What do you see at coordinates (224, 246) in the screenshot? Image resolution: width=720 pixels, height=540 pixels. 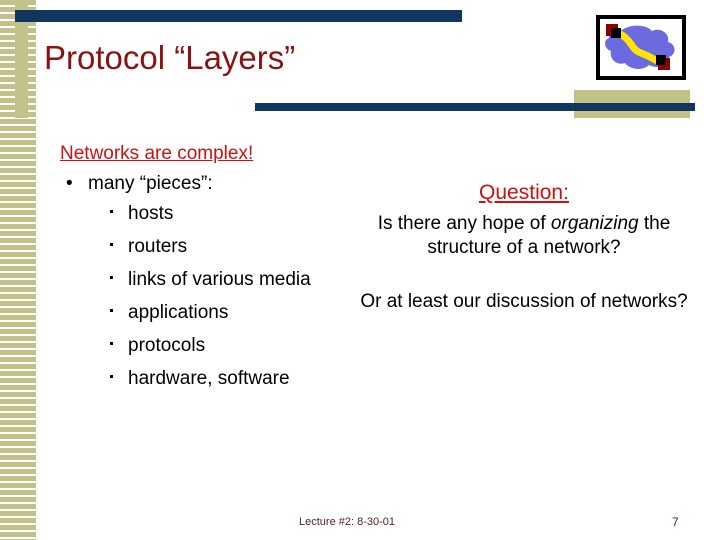 I see `list-item: routers` at bounding box center [224, 246].